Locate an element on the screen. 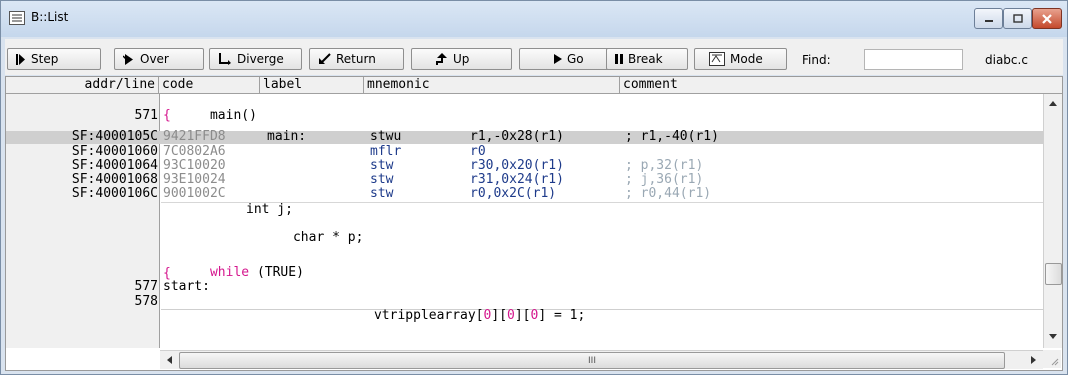  source-line: char * p; is located at coordinates (304, 231).